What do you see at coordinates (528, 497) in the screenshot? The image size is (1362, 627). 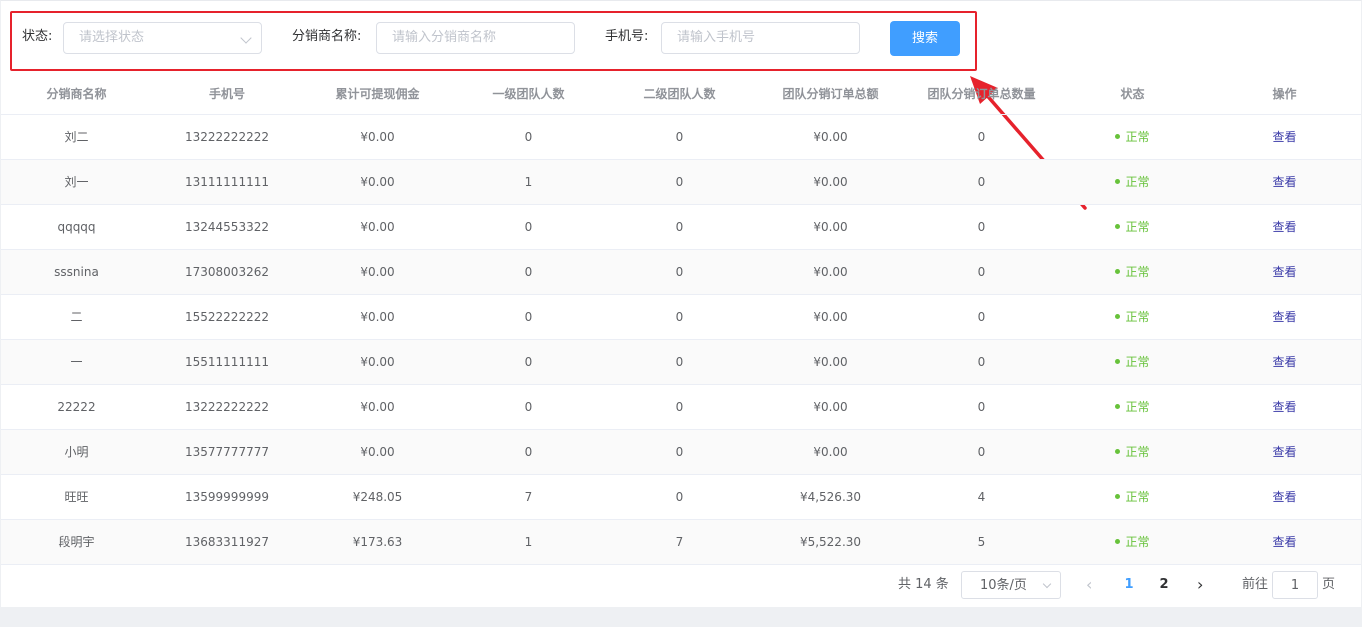 I see `cell-level1: 7` at bounding box center [528, 497].